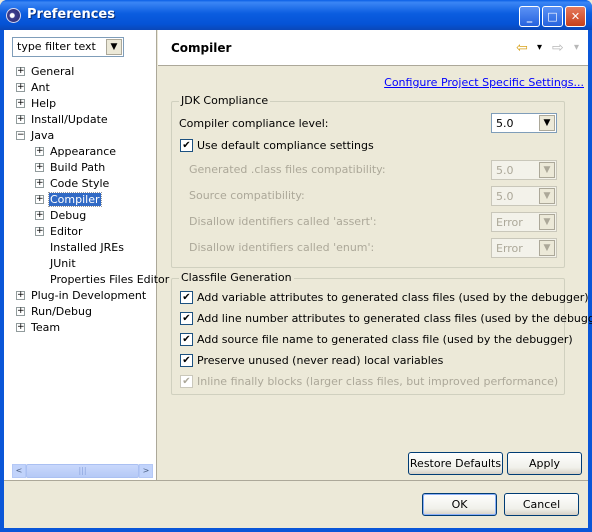  Describe the element at coordinates (254, 123) in the screenshot. I see `compliance-level-label: Compiler compliance level:` at that location.